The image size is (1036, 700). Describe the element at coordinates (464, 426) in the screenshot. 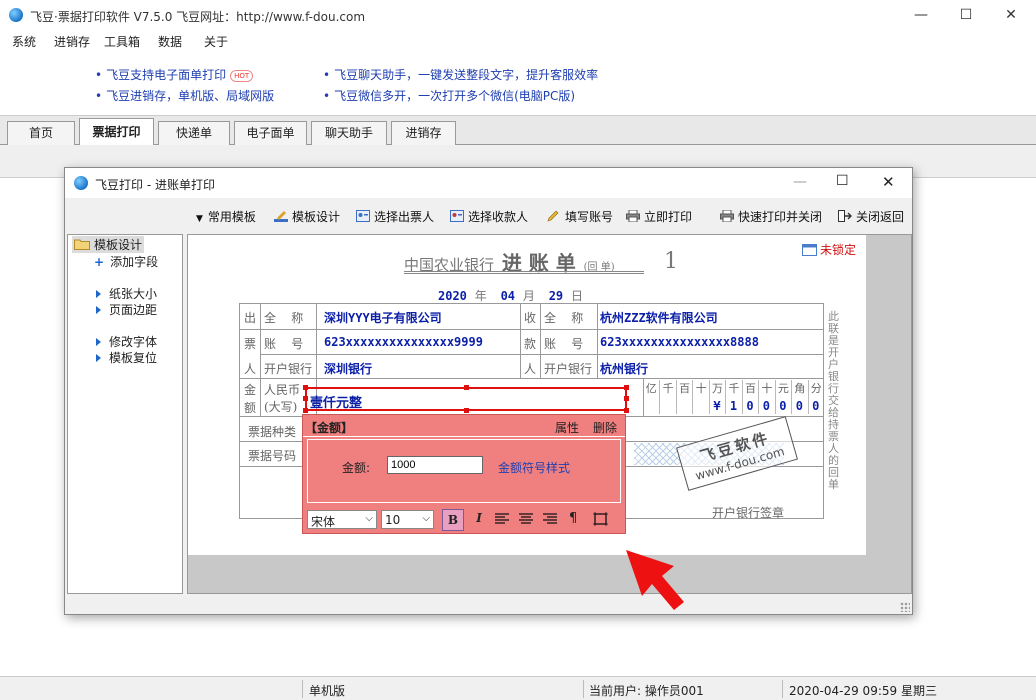

I see `property-panel-header: 【金额】 属性 删除` at that location.